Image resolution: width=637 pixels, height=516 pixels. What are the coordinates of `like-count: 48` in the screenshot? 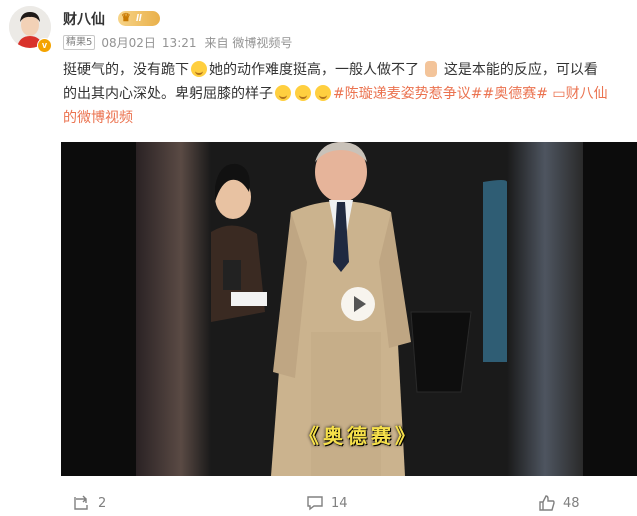 It's located at (571, 503).